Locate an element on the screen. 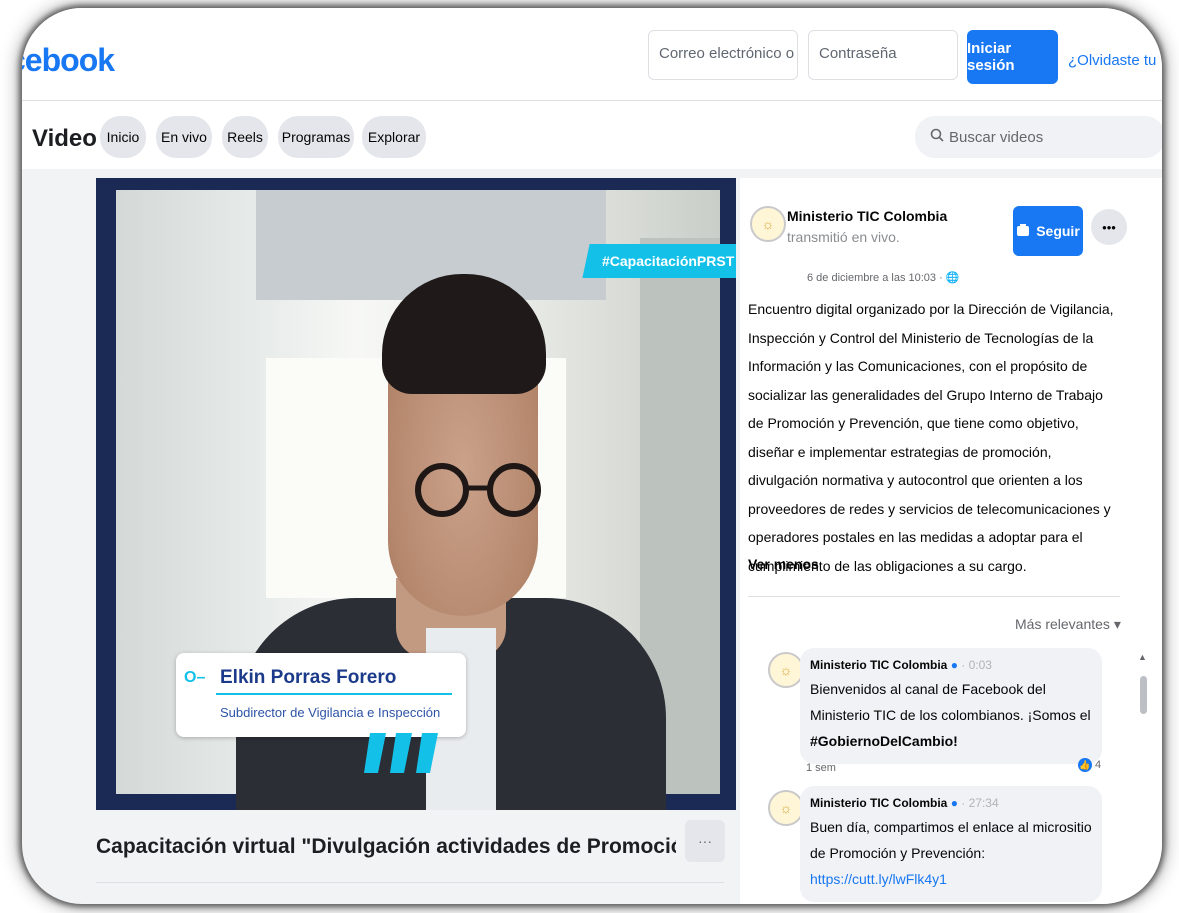 The height and width of the screenshot is (913, 1179). key-icon: O– is located at coordinates (195, 677).